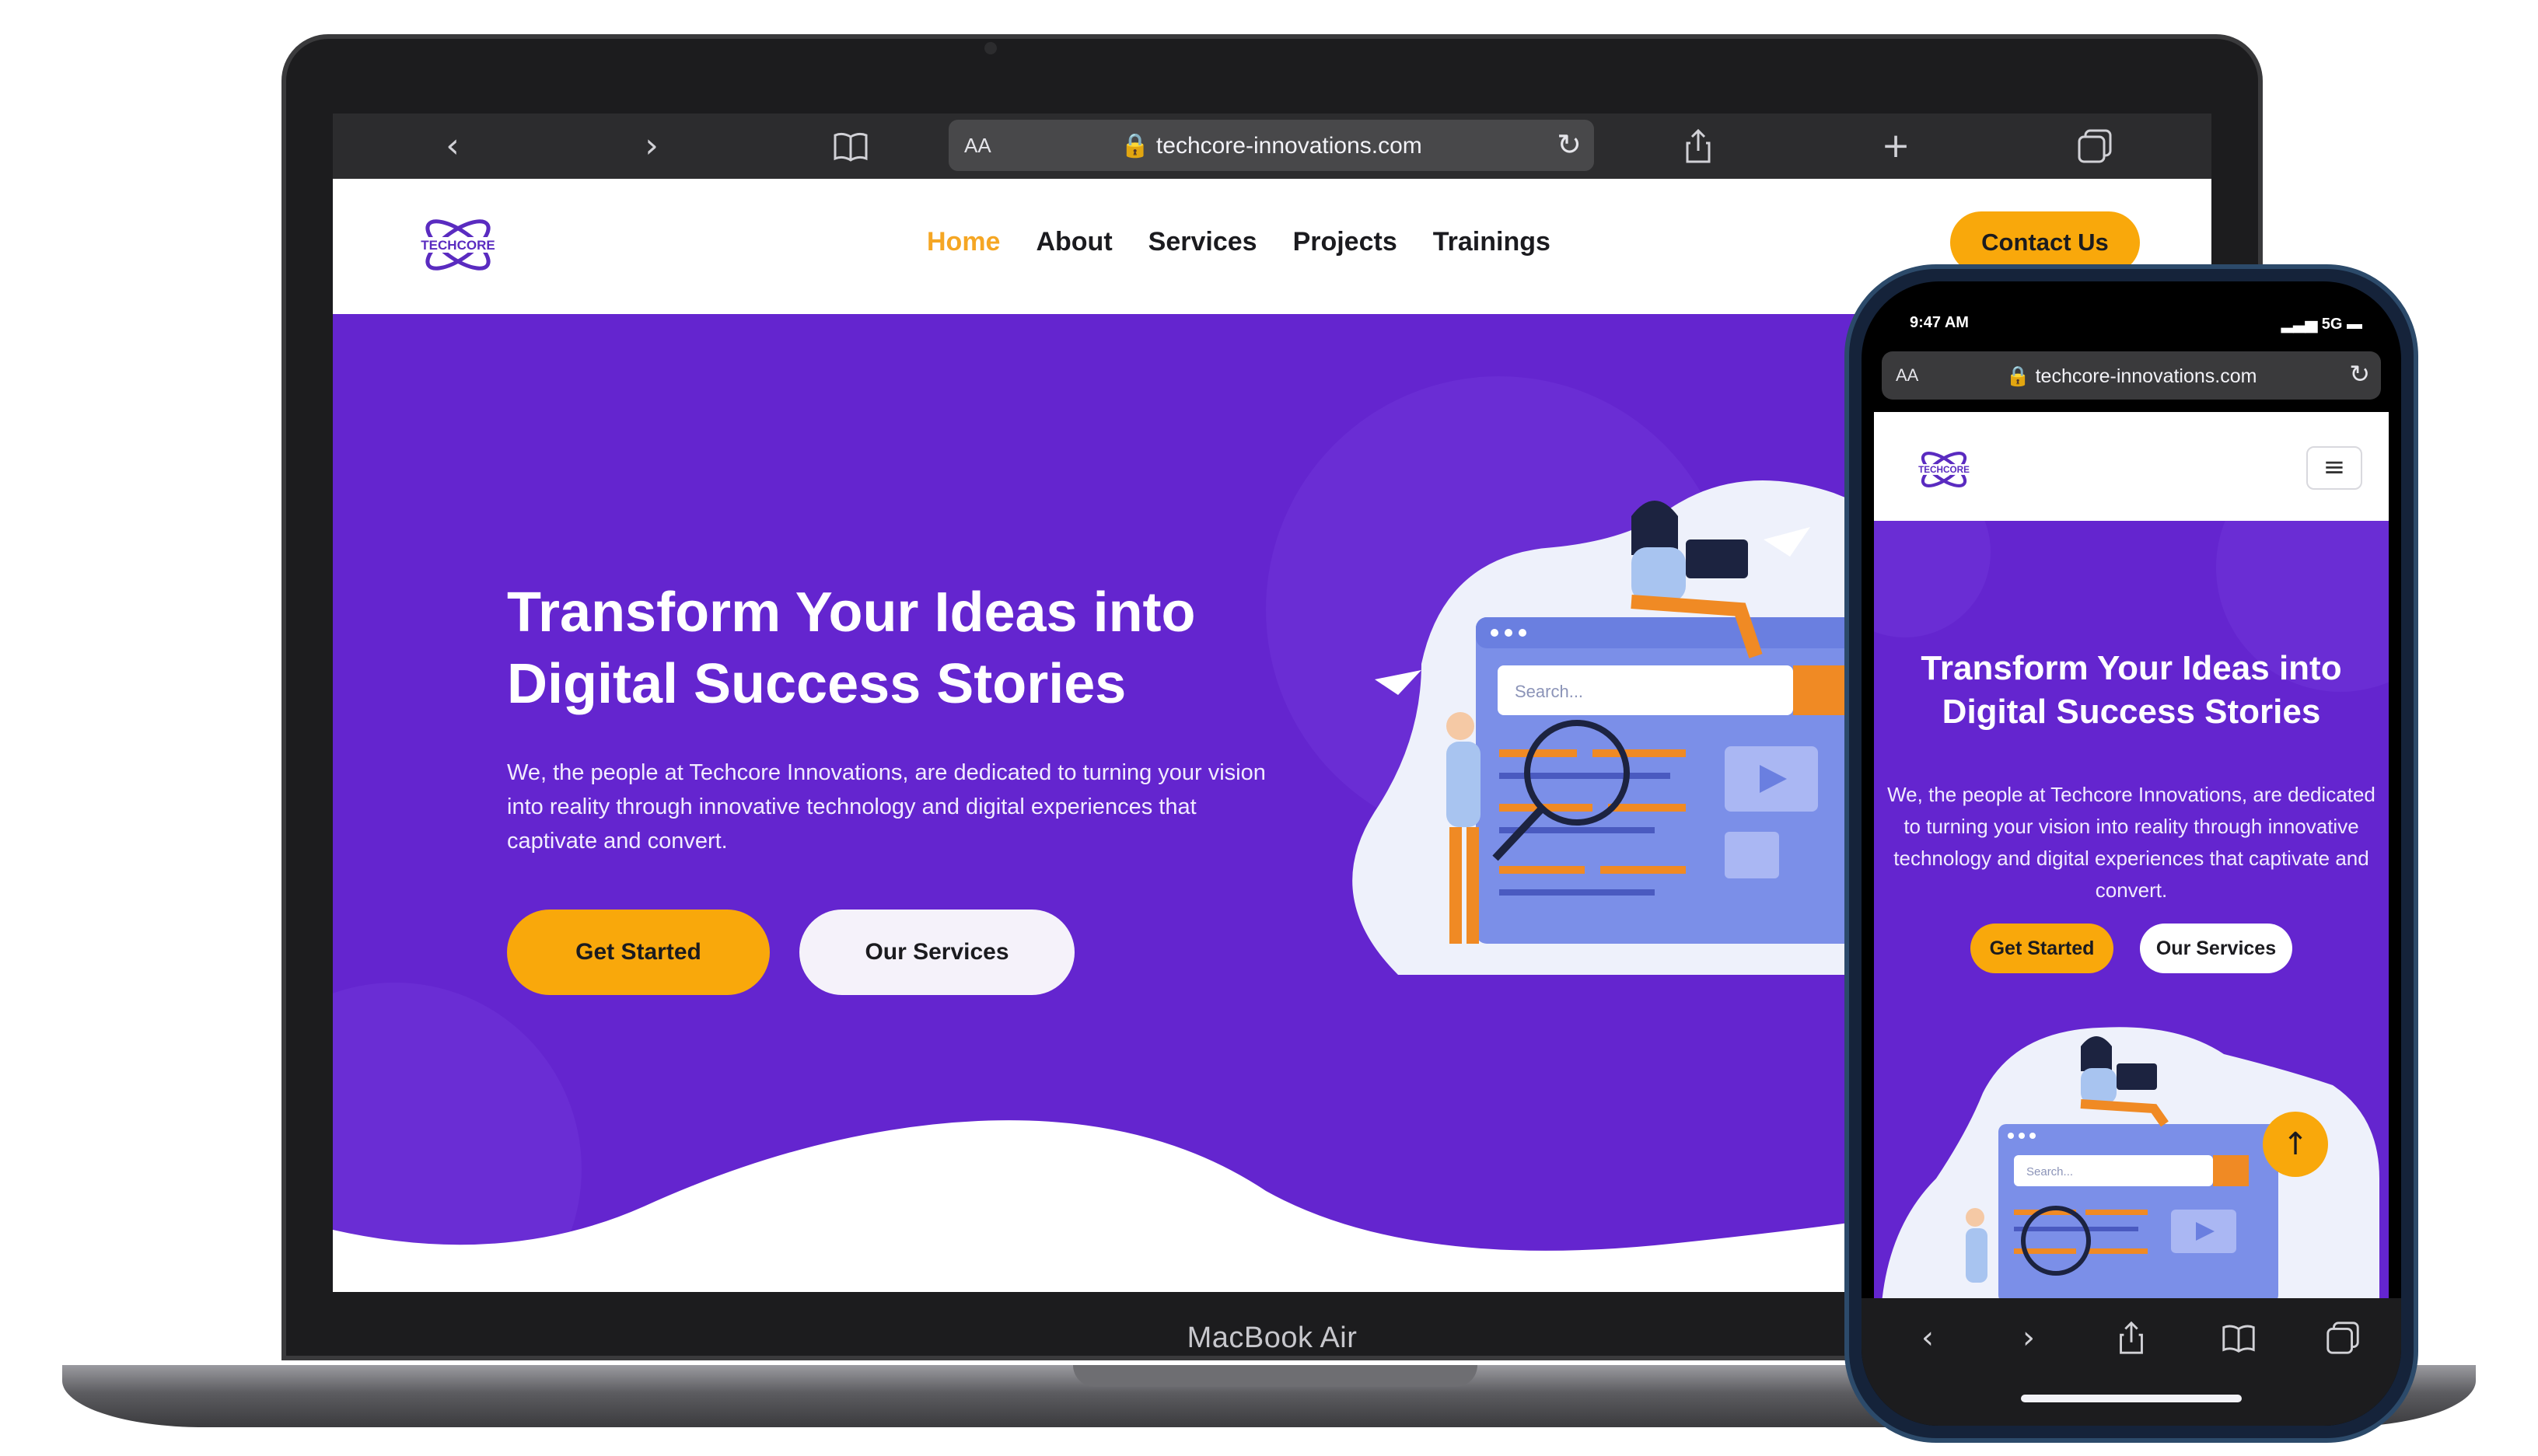 This screenshot has height=1456, width=2538. I want to click on nav-projects: Projects, so click(1345, 242).